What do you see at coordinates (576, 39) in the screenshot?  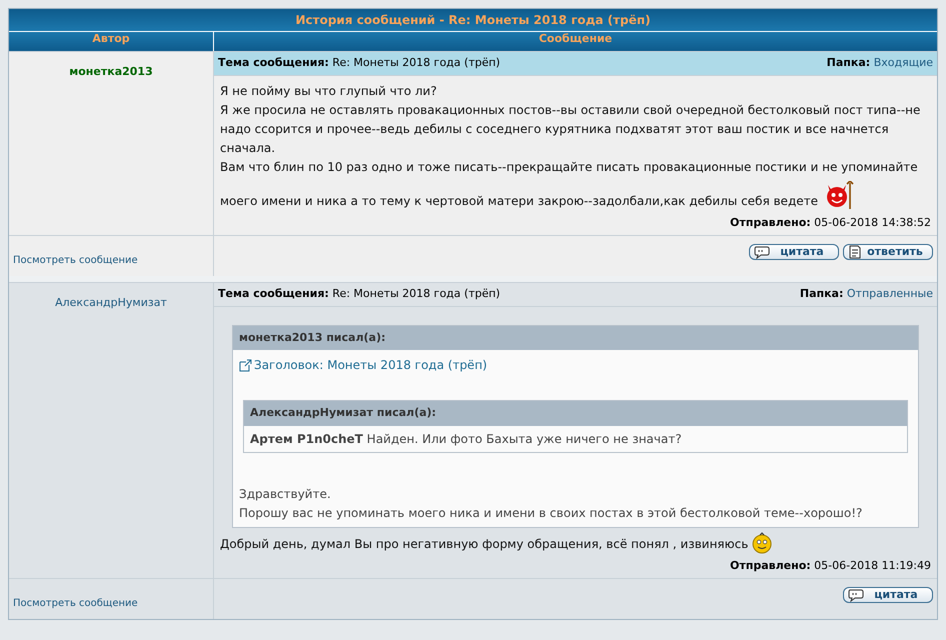 I see `column-header: Сообщение` at bounding box center [576, 39].